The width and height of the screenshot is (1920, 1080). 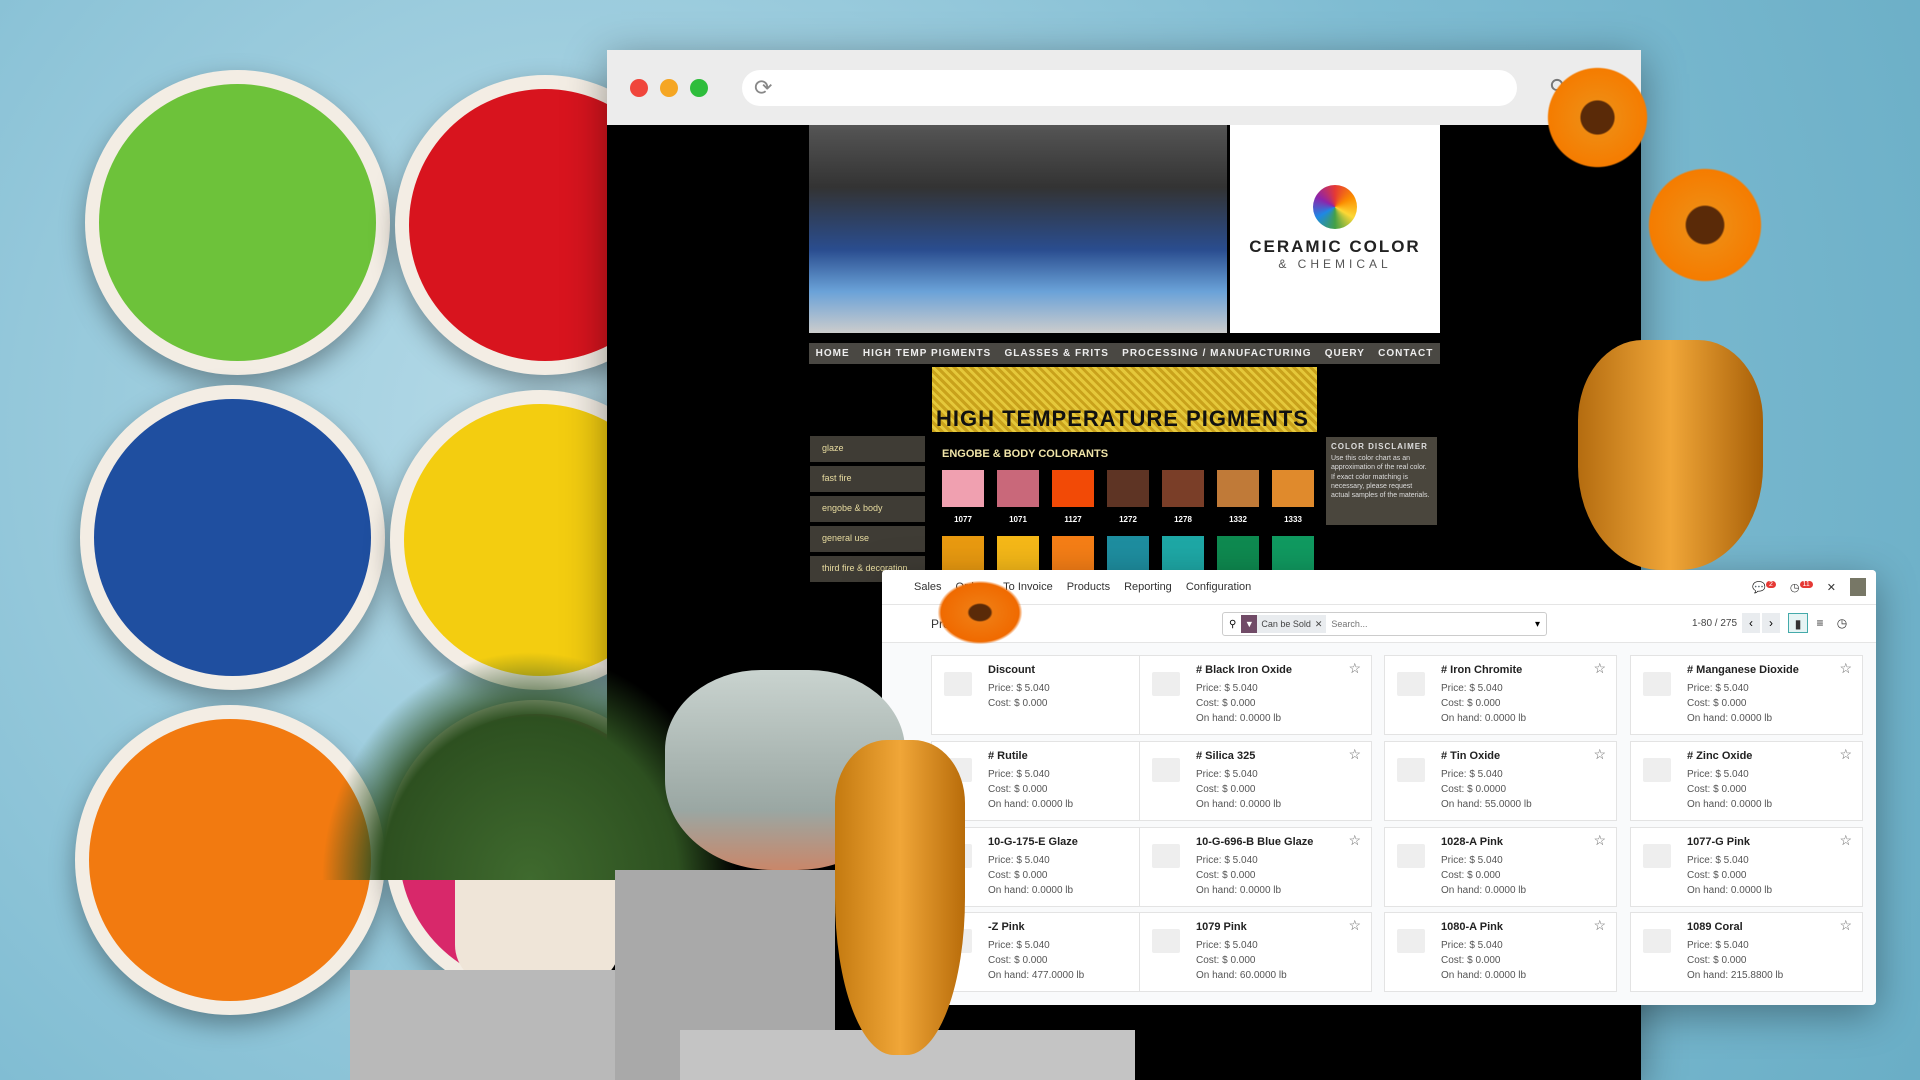 I want to click on filter-label: Can be Sold, so click(x=1286, y=624).